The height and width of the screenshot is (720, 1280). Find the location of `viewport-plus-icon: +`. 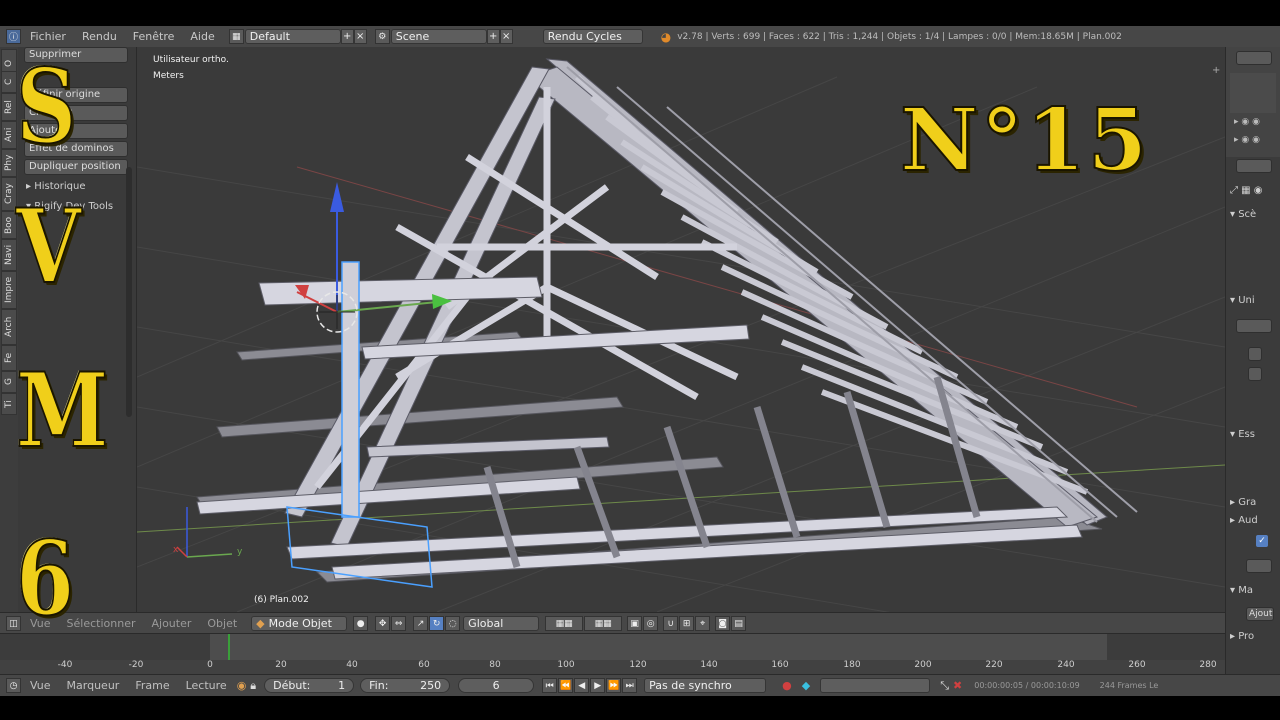

viewport-plus-icon: + is located at coordinates (1216, 70).